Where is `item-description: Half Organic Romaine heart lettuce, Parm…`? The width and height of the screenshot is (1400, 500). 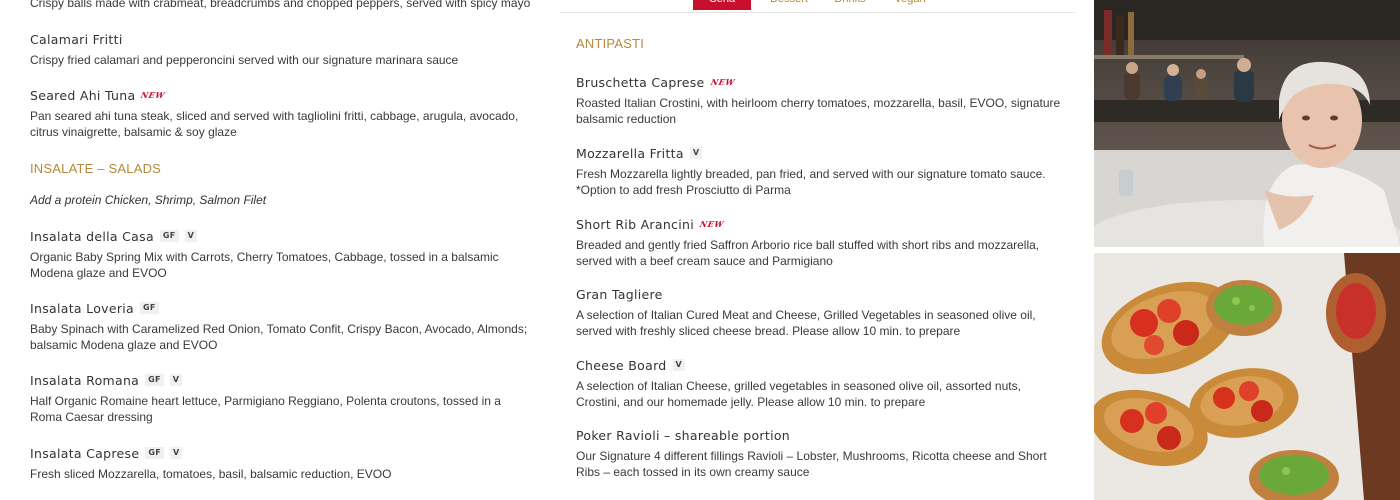 item-description: Half Organic Romaine heart lettuce, Parm… is located at coordinates (265, 409).